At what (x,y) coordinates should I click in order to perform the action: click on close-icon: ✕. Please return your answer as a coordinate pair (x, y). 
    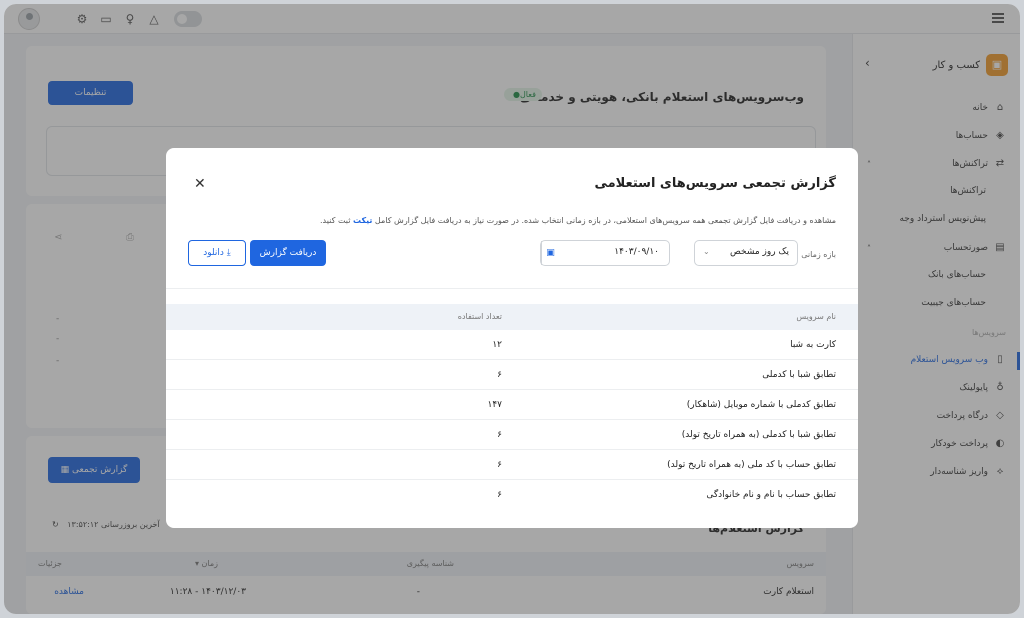
    Looking at the image, I should click on (200, 184).